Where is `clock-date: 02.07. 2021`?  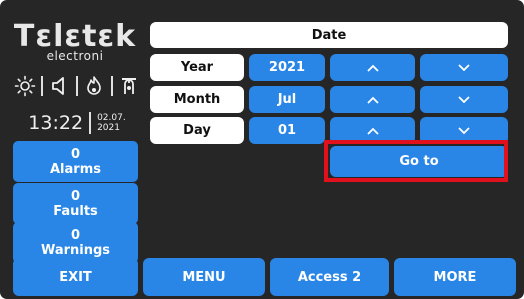 clock-date: 02.07. 2021 is located at coordinates (111, 123).